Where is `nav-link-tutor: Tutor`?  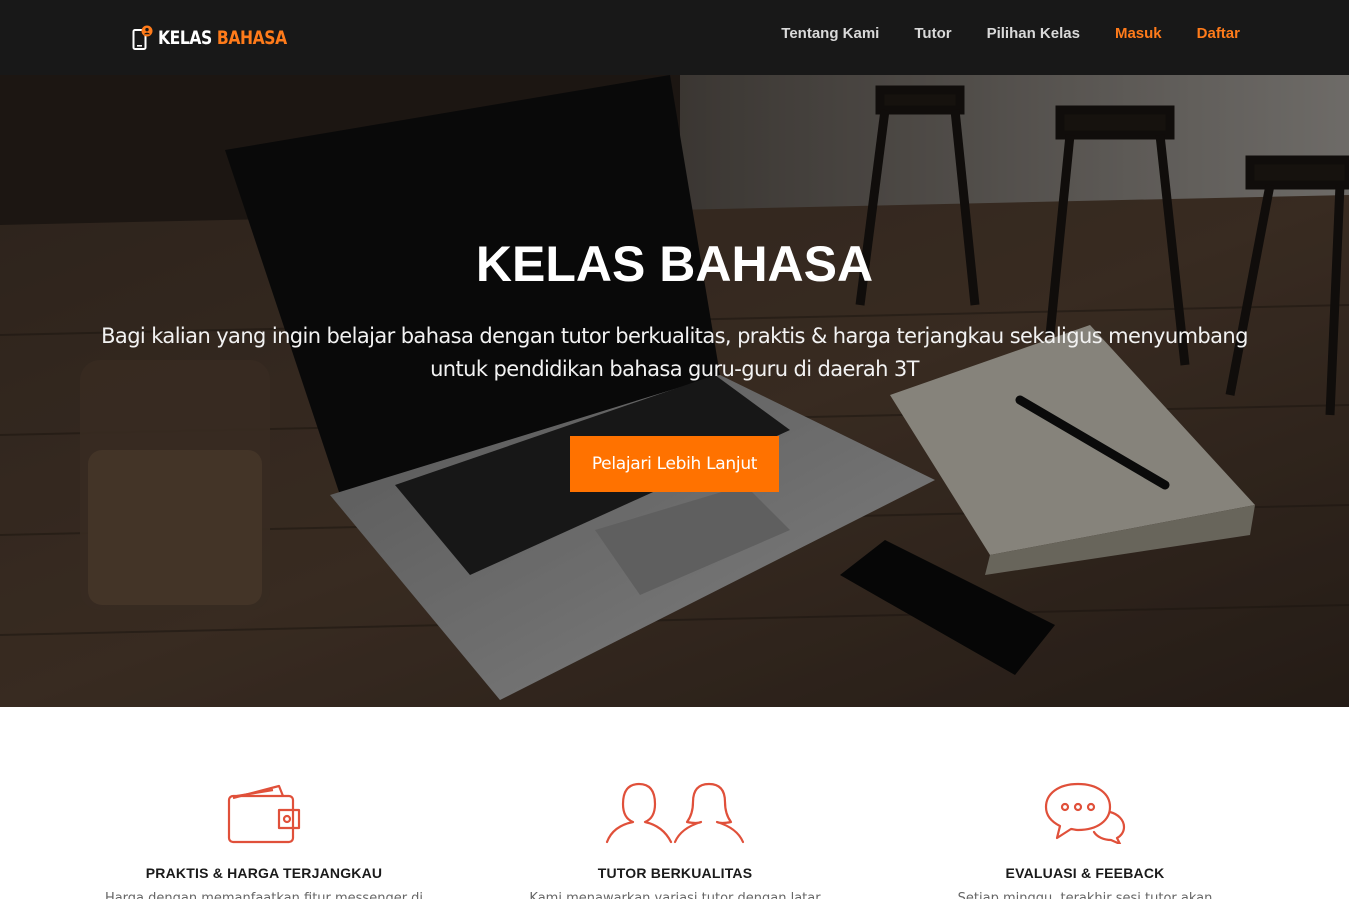 nav-link-tutor: Tutor is located at coordinates (932, 33).